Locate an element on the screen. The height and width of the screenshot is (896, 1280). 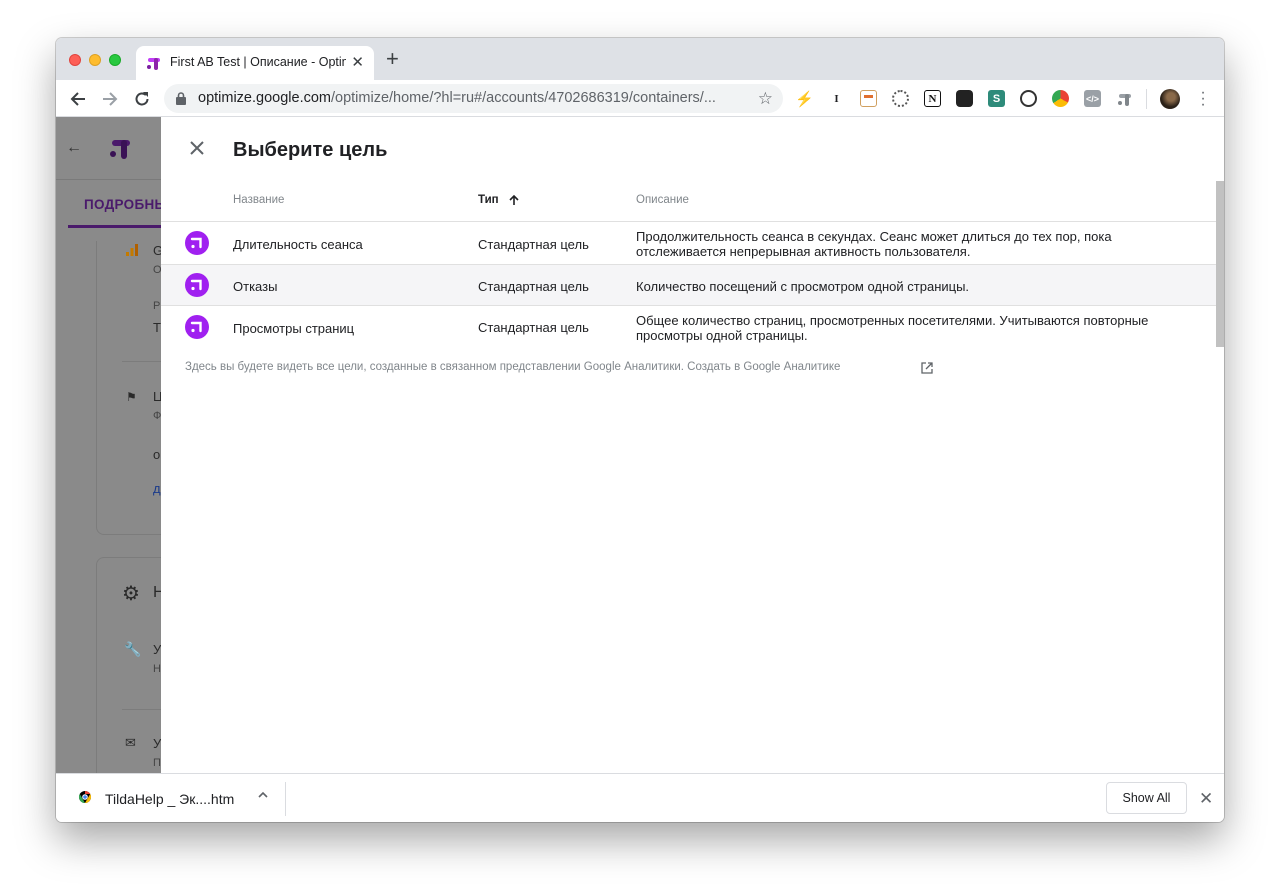
goal-name: Отказы is located at coordinates (255, 286).